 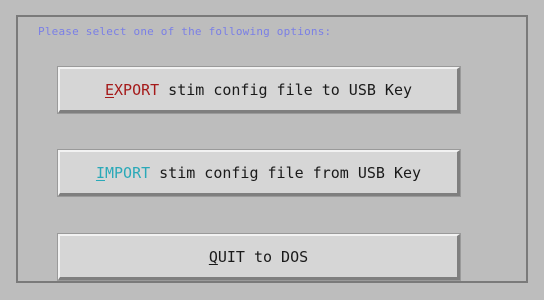 I want to click on import-label: stim config file from USB Key, so click(x=290, y=172).